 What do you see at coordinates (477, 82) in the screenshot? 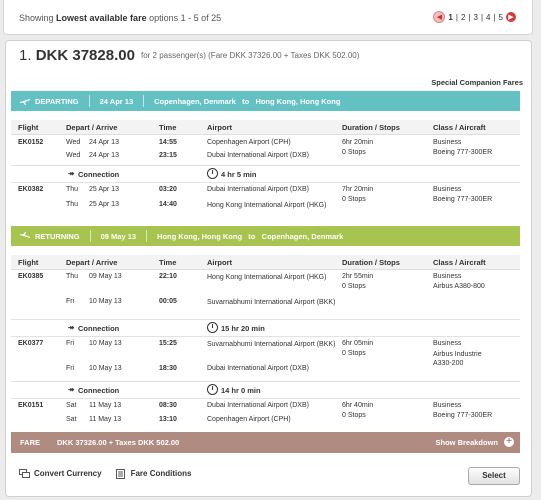
I see `companion-fares-label: Special Companion Fares` at bounding box center [477, 82].